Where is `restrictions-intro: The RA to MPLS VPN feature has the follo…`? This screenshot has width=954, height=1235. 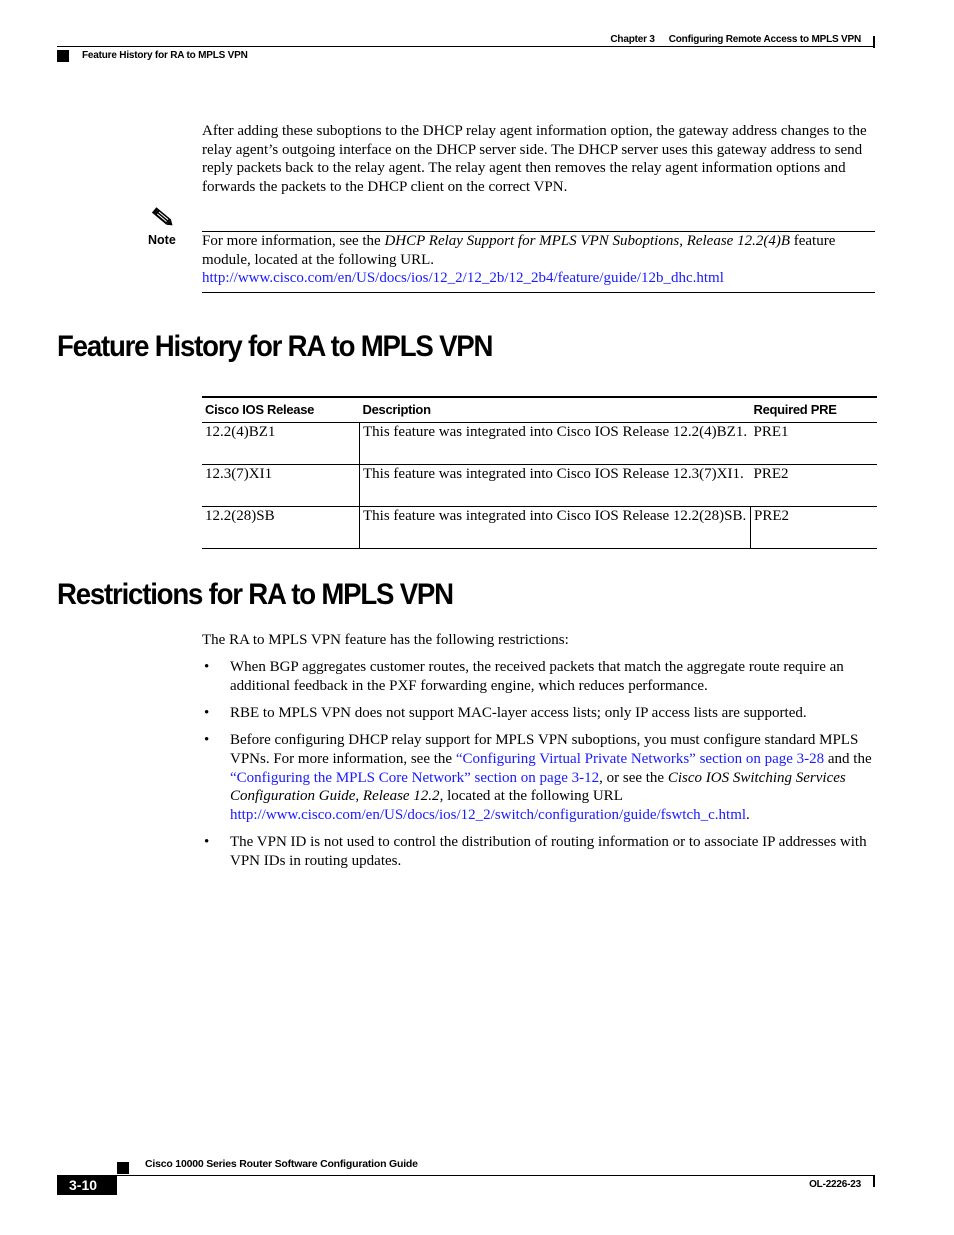 restrictions-intro: The RA to MPLS VPN feature has the follo… is located at coordinates (385, 640).